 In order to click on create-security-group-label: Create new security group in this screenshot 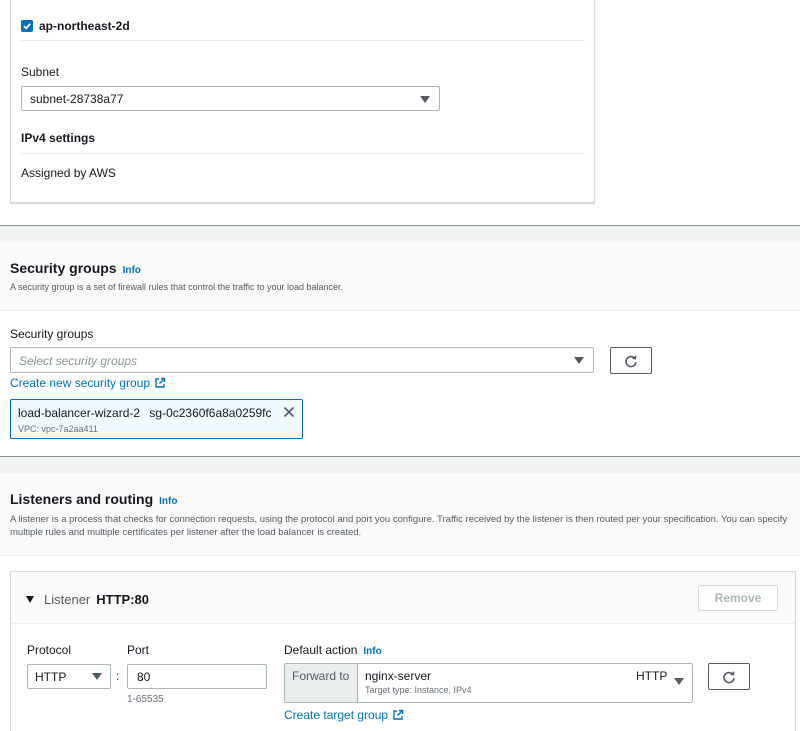, I will do `click(80, 383)`.